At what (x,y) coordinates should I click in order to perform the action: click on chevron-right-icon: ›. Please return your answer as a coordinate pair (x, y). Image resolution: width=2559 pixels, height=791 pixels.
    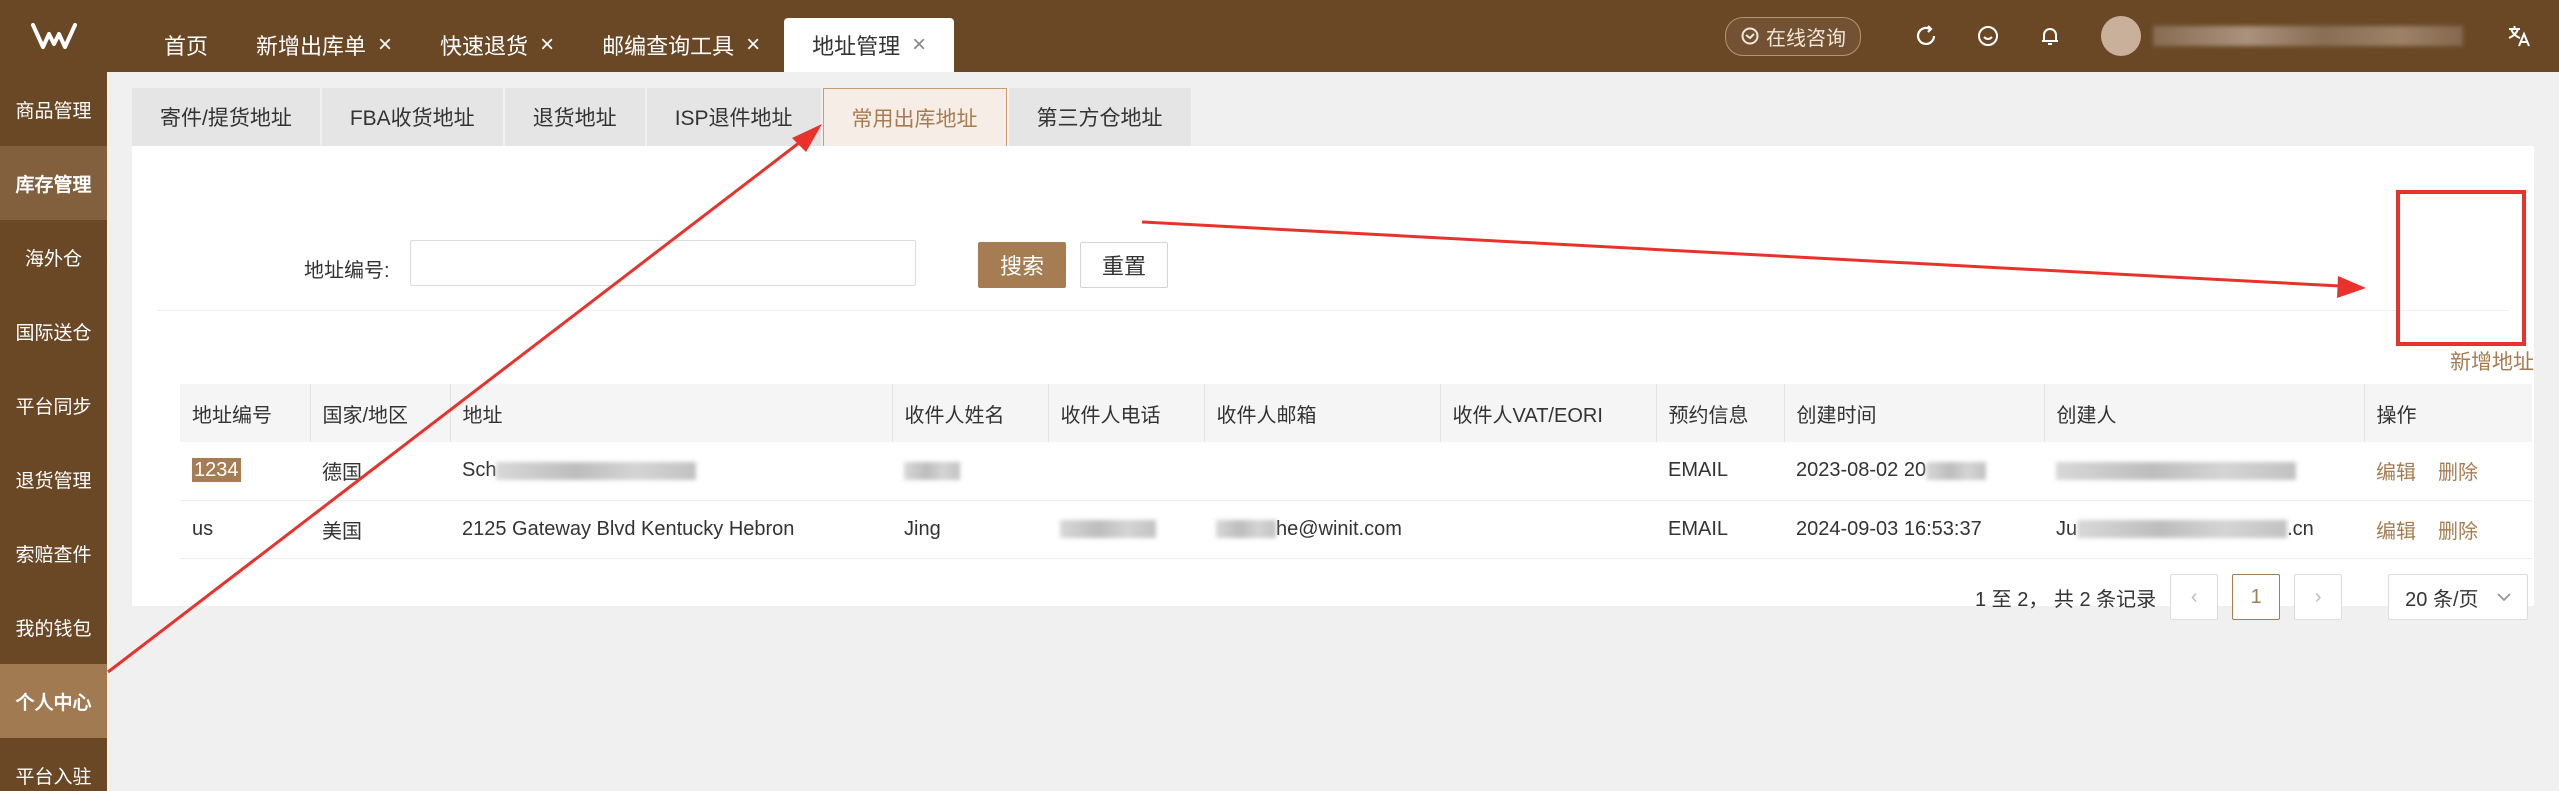
    Looking at the image, I should click on (2318, 596).